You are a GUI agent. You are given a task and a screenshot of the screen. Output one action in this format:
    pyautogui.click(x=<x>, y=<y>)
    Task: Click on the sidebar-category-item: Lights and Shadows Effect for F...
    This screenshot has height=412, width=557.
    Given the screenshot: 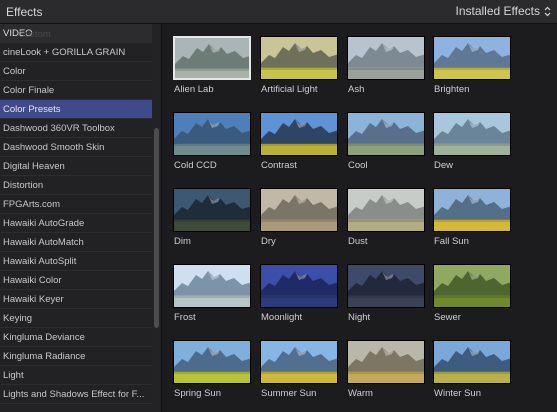 What is the action you would take?
    pyautogui.click(x=76, y=394)
    